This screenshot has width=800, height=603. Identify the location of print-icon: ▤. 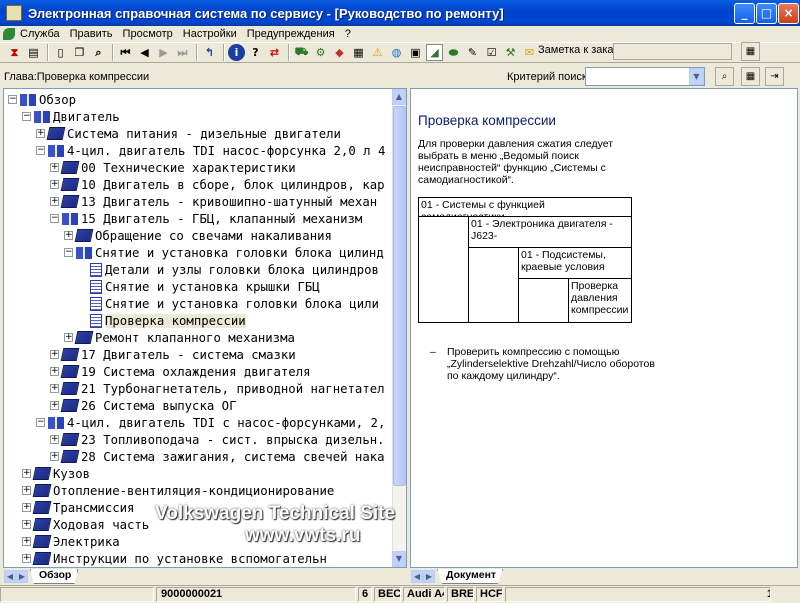
(33, 52).